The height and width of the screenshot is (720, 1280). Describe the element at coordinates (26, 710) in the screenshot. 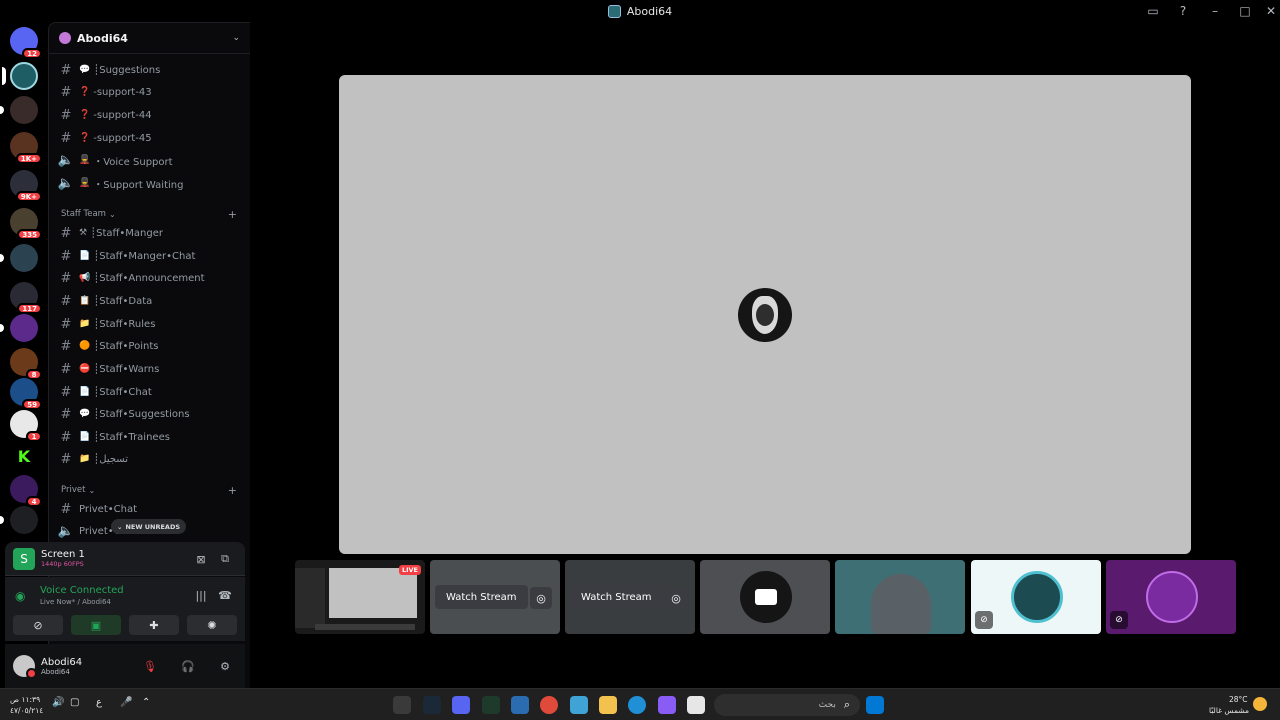

I see `clock-date: ٤٧/٠٥/٢١٤` at that location.